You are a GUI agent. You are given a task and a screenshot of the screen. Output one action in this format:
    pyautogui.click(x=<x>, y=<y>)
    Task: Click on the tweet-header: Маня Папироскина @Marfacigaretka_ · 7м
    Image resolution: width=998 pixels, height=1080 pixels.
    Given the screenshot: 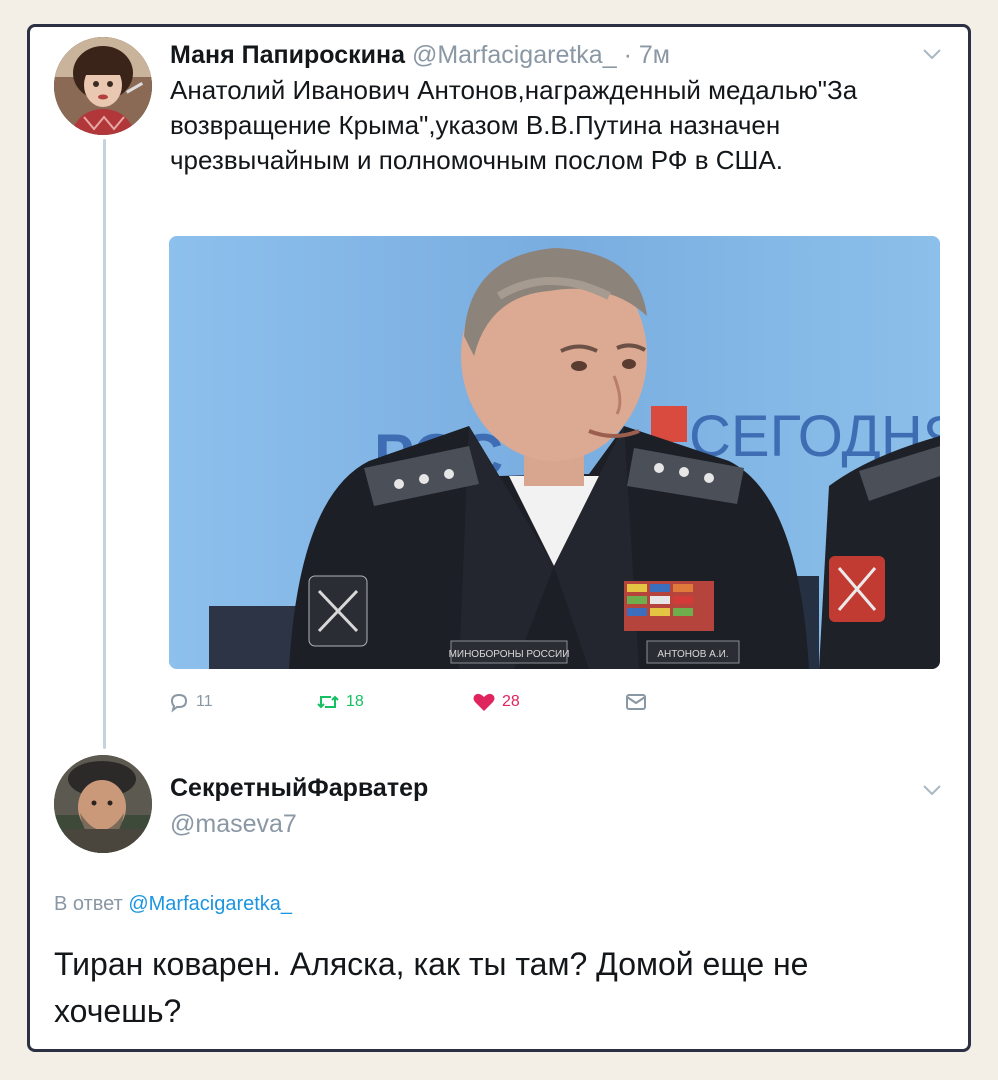 What is the action you would take?
    pyautogui.click(x=420, y=55)
    